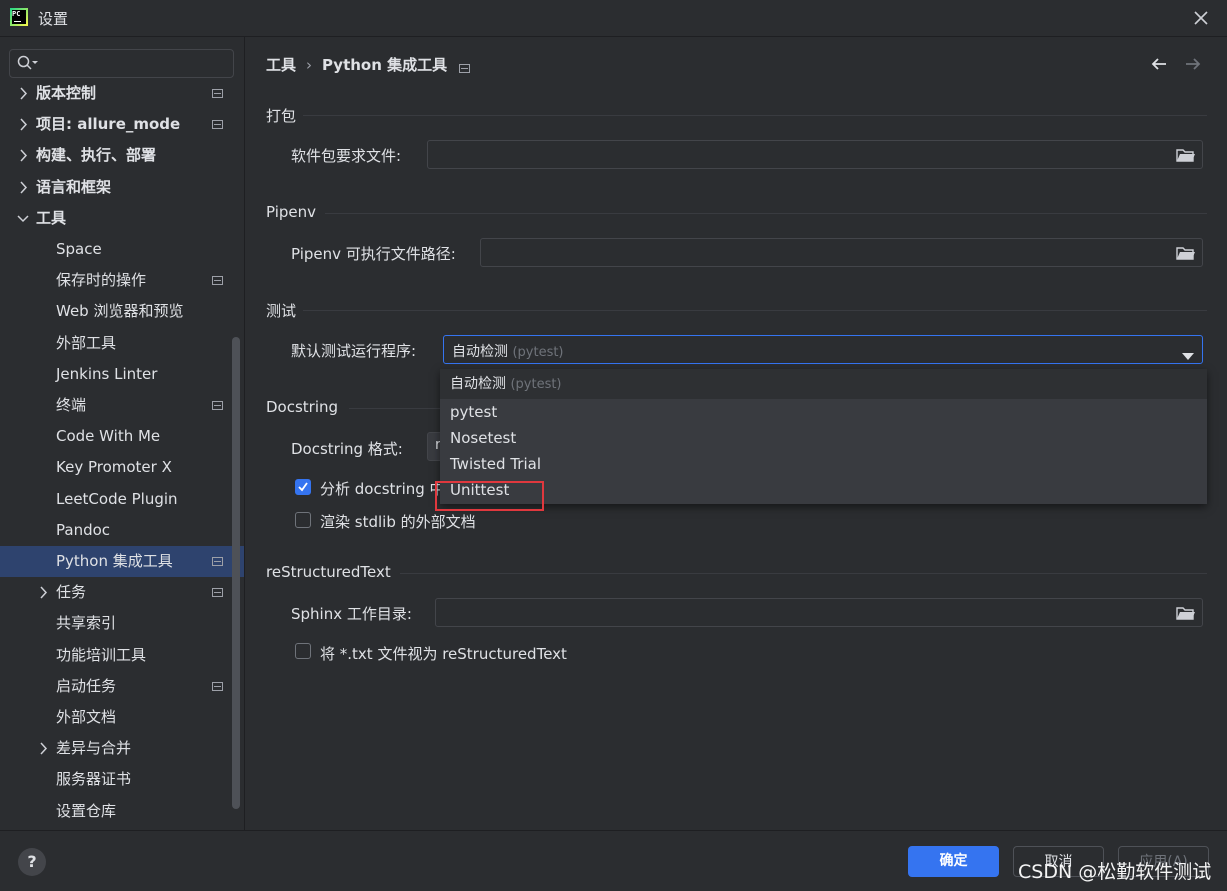 The image size is (1227, 891). I want to click on dropdown-option-auto: 自动检测 (pytest), so click(823, 384).